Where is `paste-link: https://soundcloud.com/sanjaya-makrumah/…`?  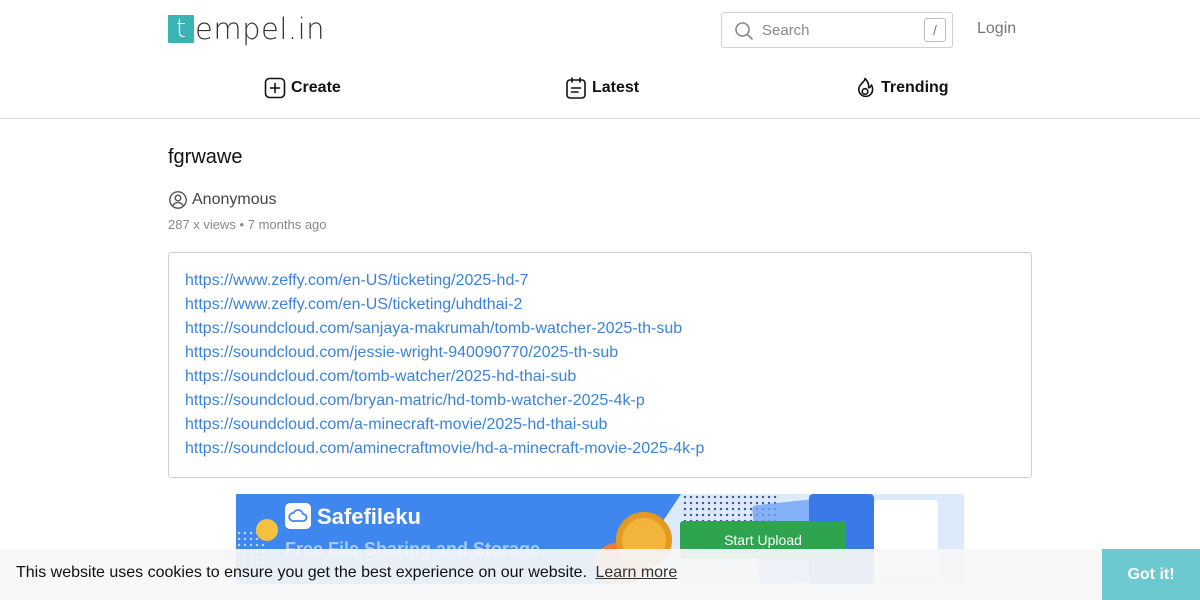
paste-link: https://soundcloud.com/sanjaya-makrumah/… is located at coordinates (600, 329).